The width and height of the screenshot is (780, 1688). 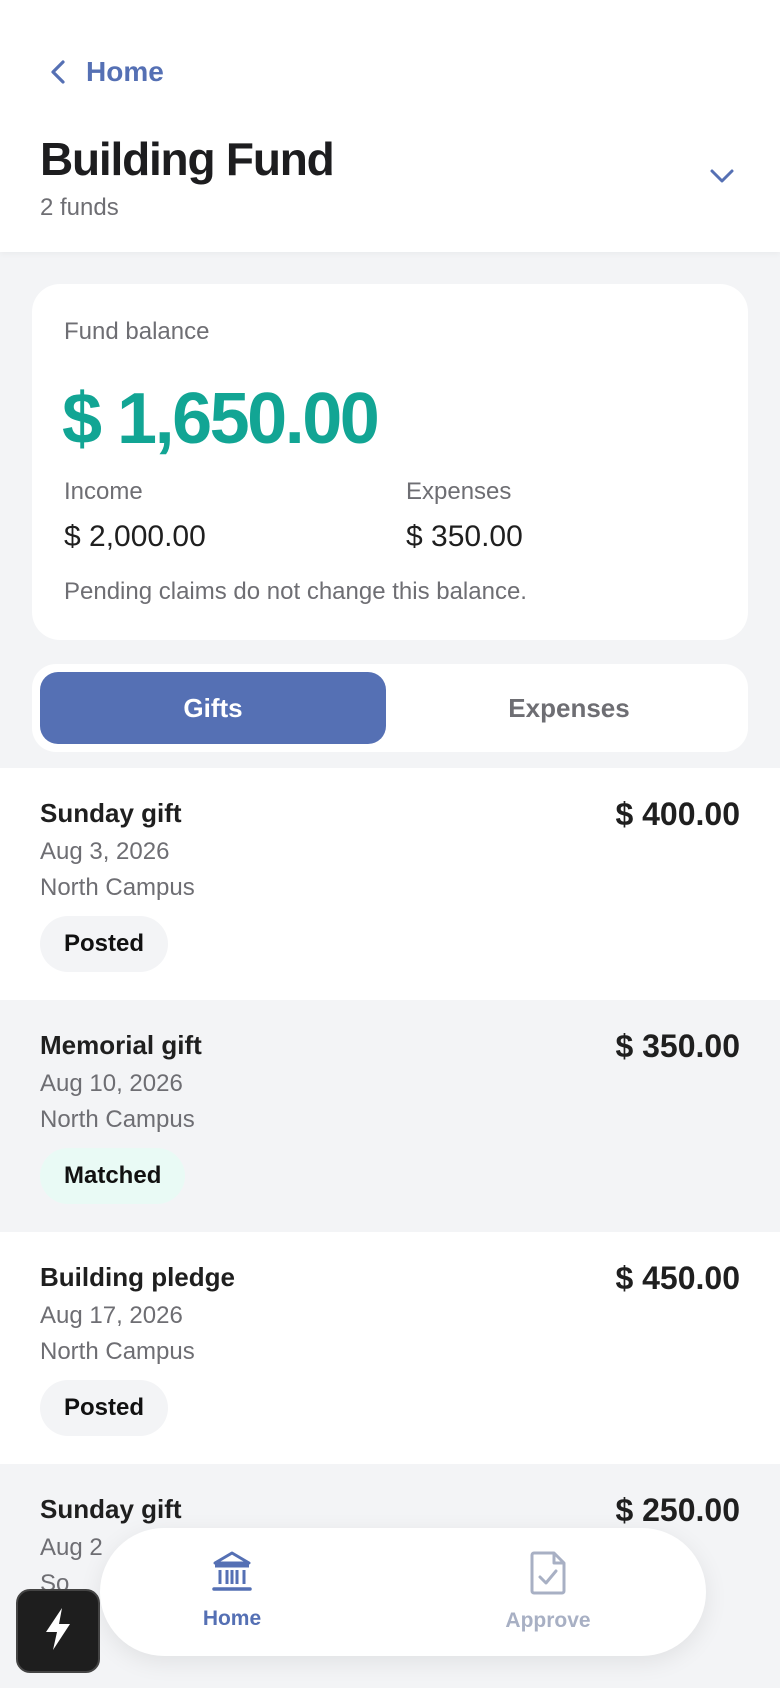 What do you see at coordinates (464, 536) in the screenshot?
I see `expenses-value: $ 350.00` at bounding box center [464, 536].